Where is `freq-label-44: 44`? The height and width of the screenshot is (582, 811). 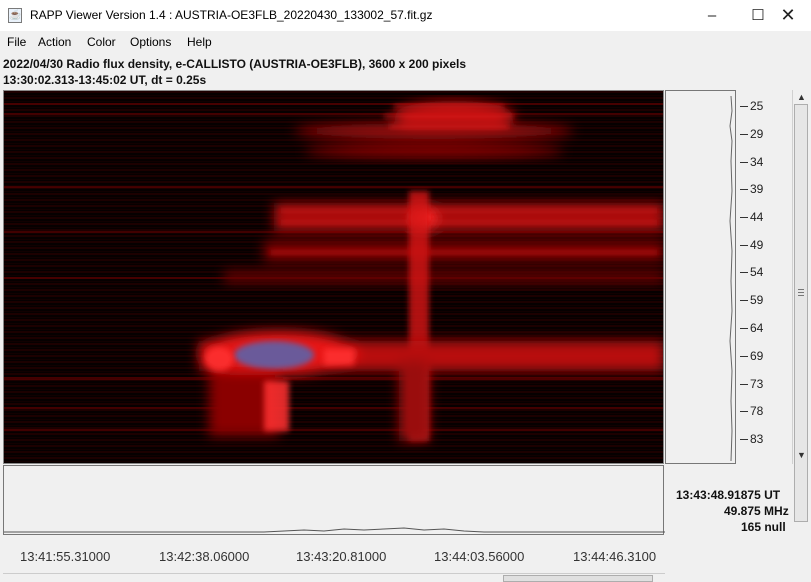
freq-label-44: 44 is located at coordinates (757, 217).